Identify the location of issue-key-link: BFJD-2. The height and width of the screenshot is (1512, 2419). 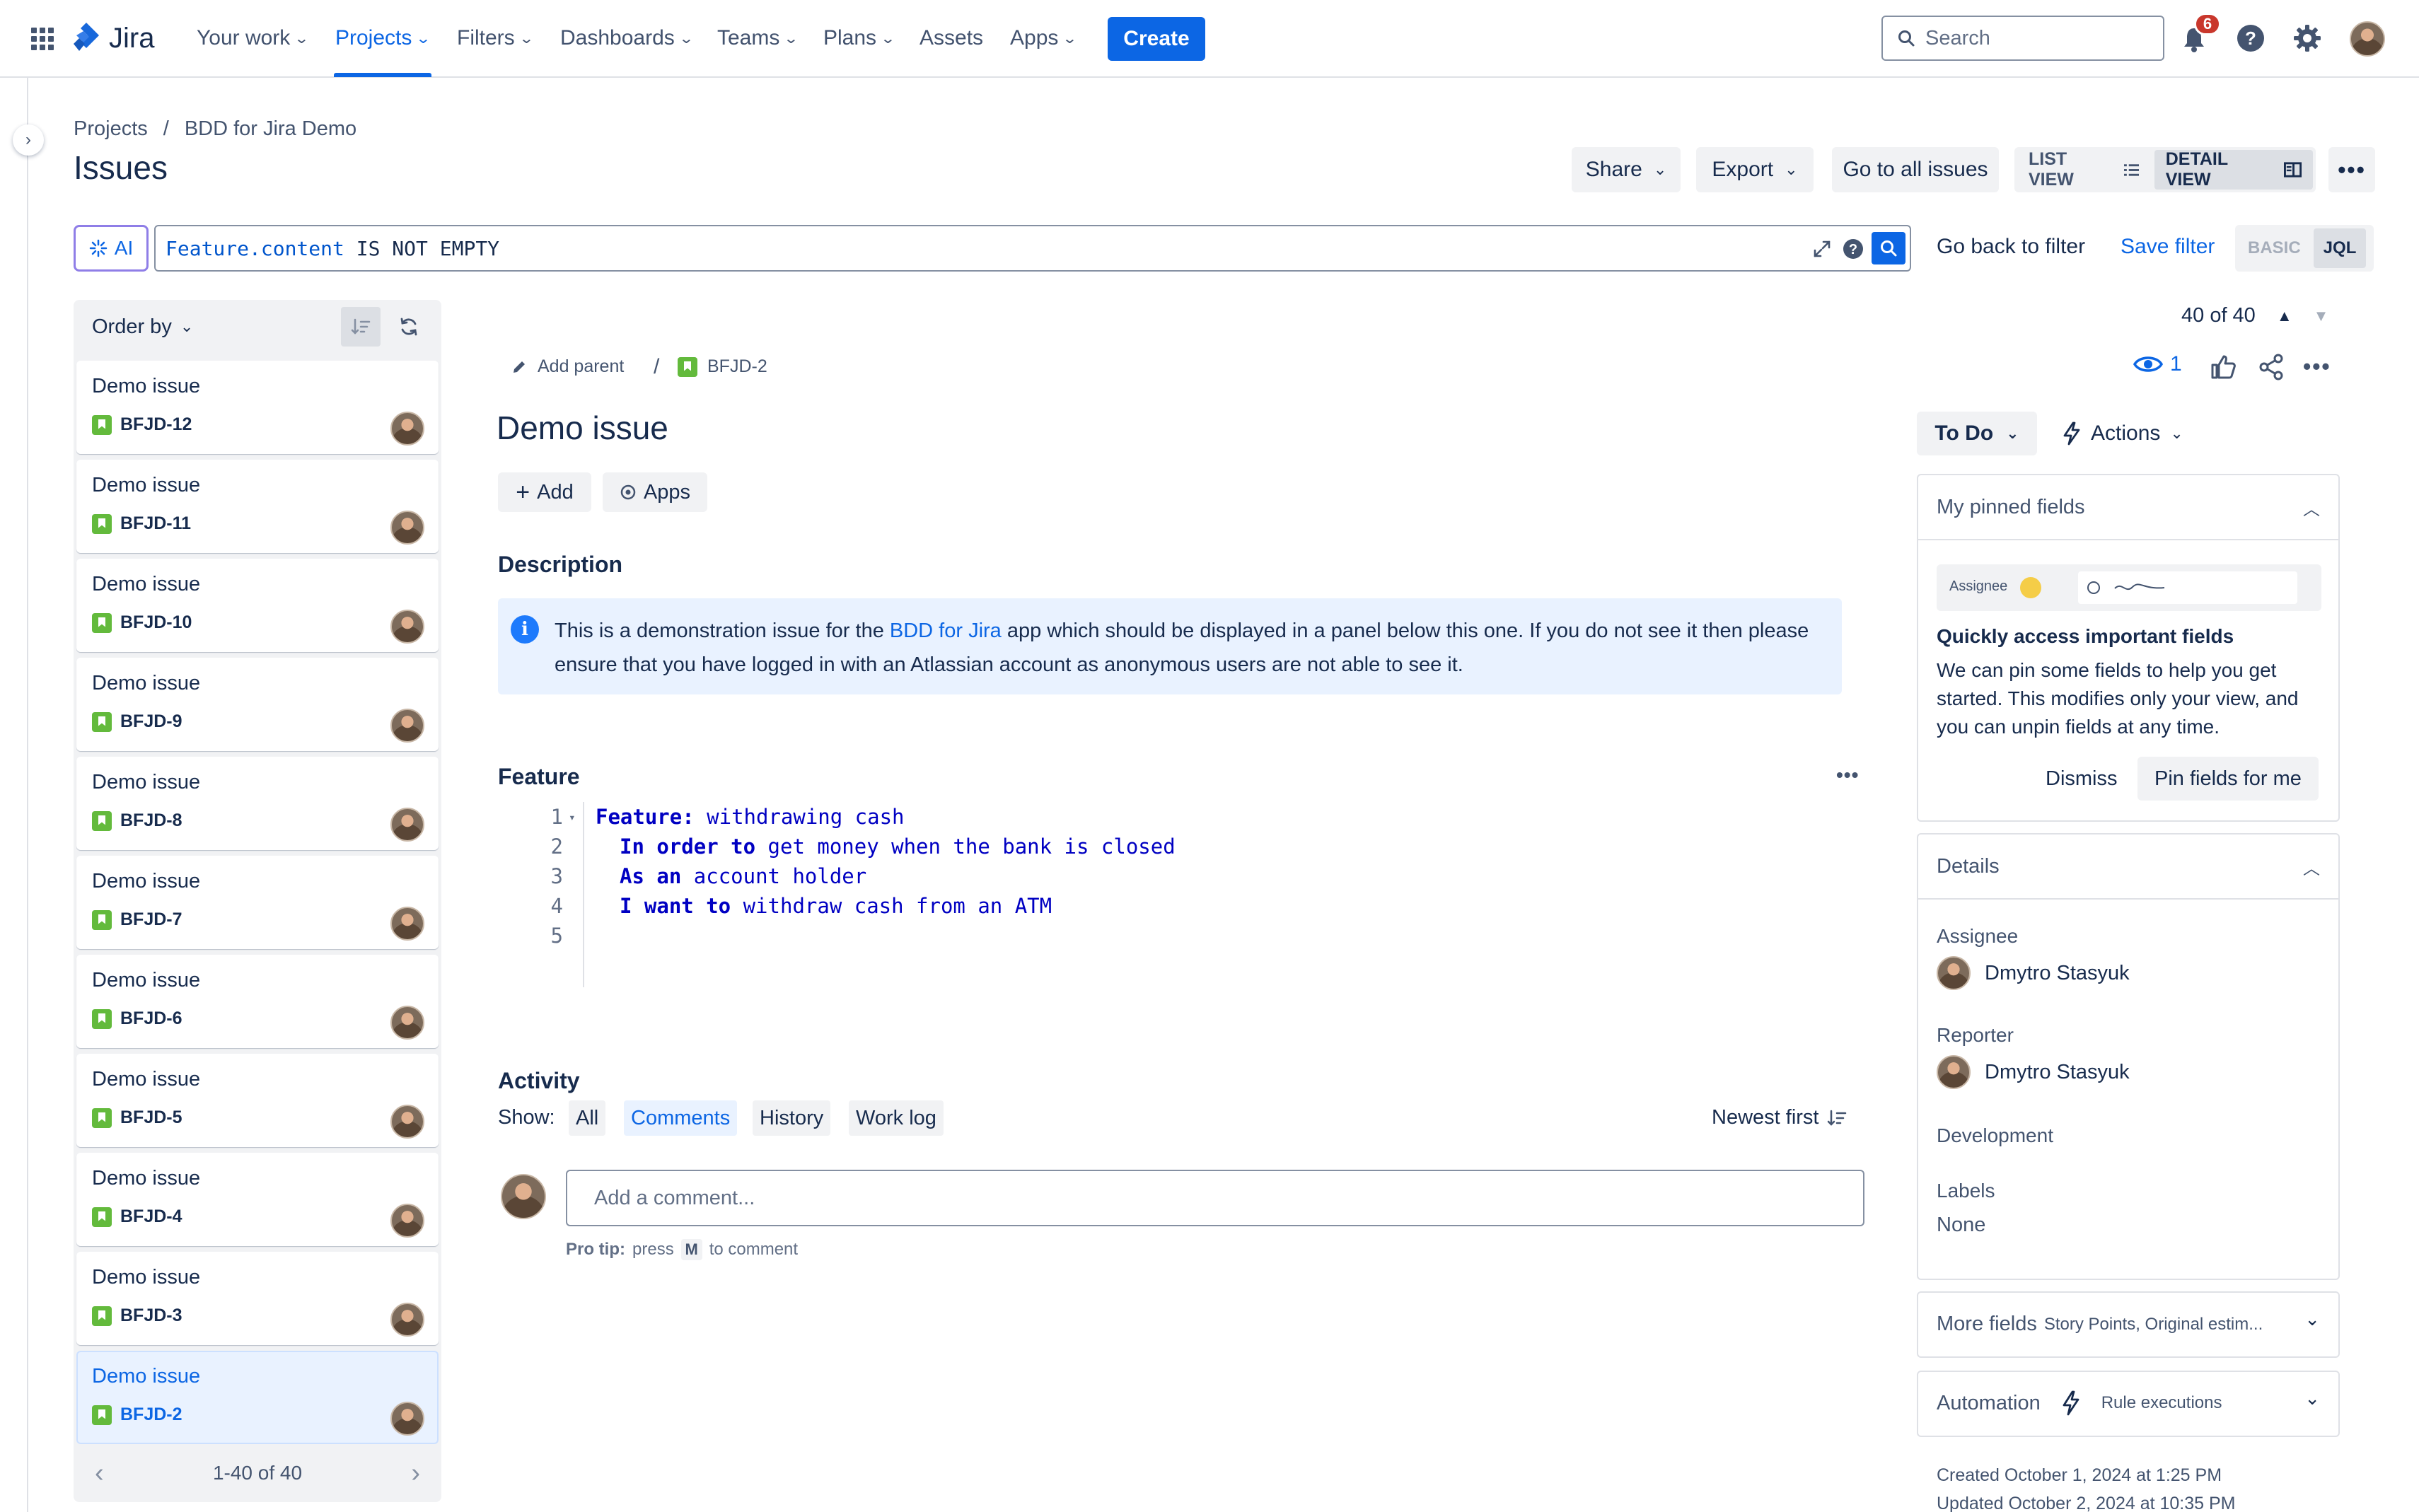
(723, 366).